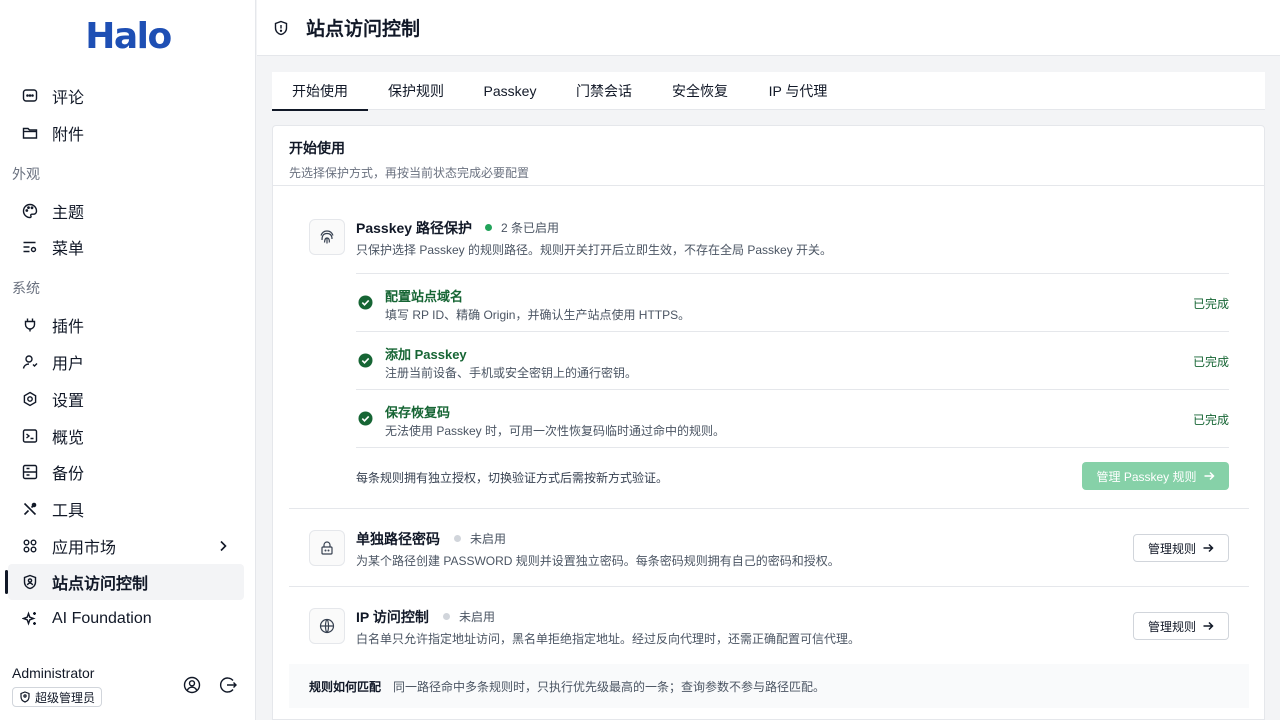  Describe the element at coordinates (426, 354) in the screenshot. I see `step-title: 添加 Passkey` at that location.